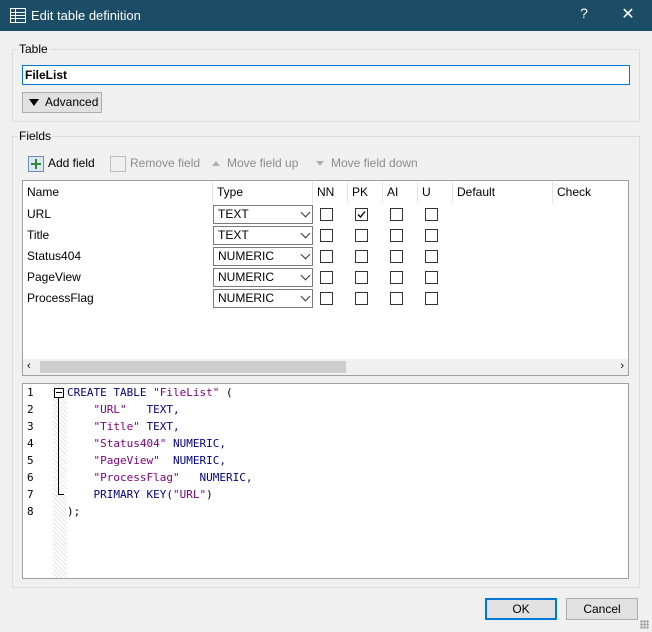 The width and height of the screenshot is (652, 632). I want to click on remove-field-label: Remove field, so click(165, 163).